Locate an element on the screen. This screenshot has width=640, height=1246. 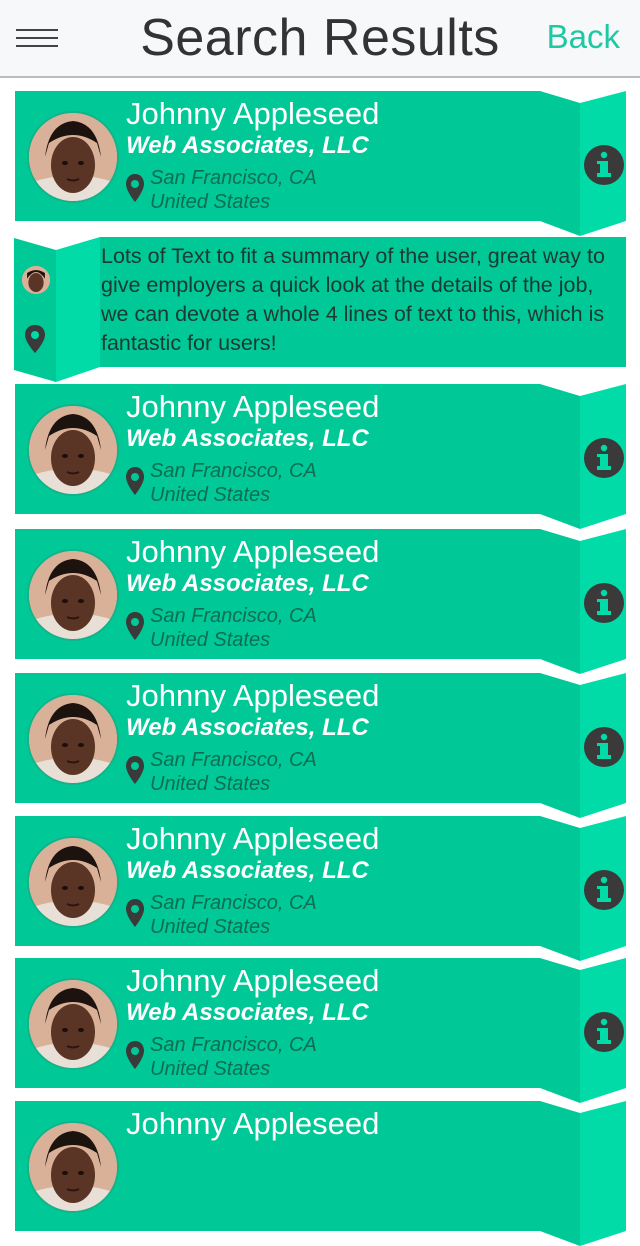
nav-bar: Search Results Back is located at coordinates (320, 39).